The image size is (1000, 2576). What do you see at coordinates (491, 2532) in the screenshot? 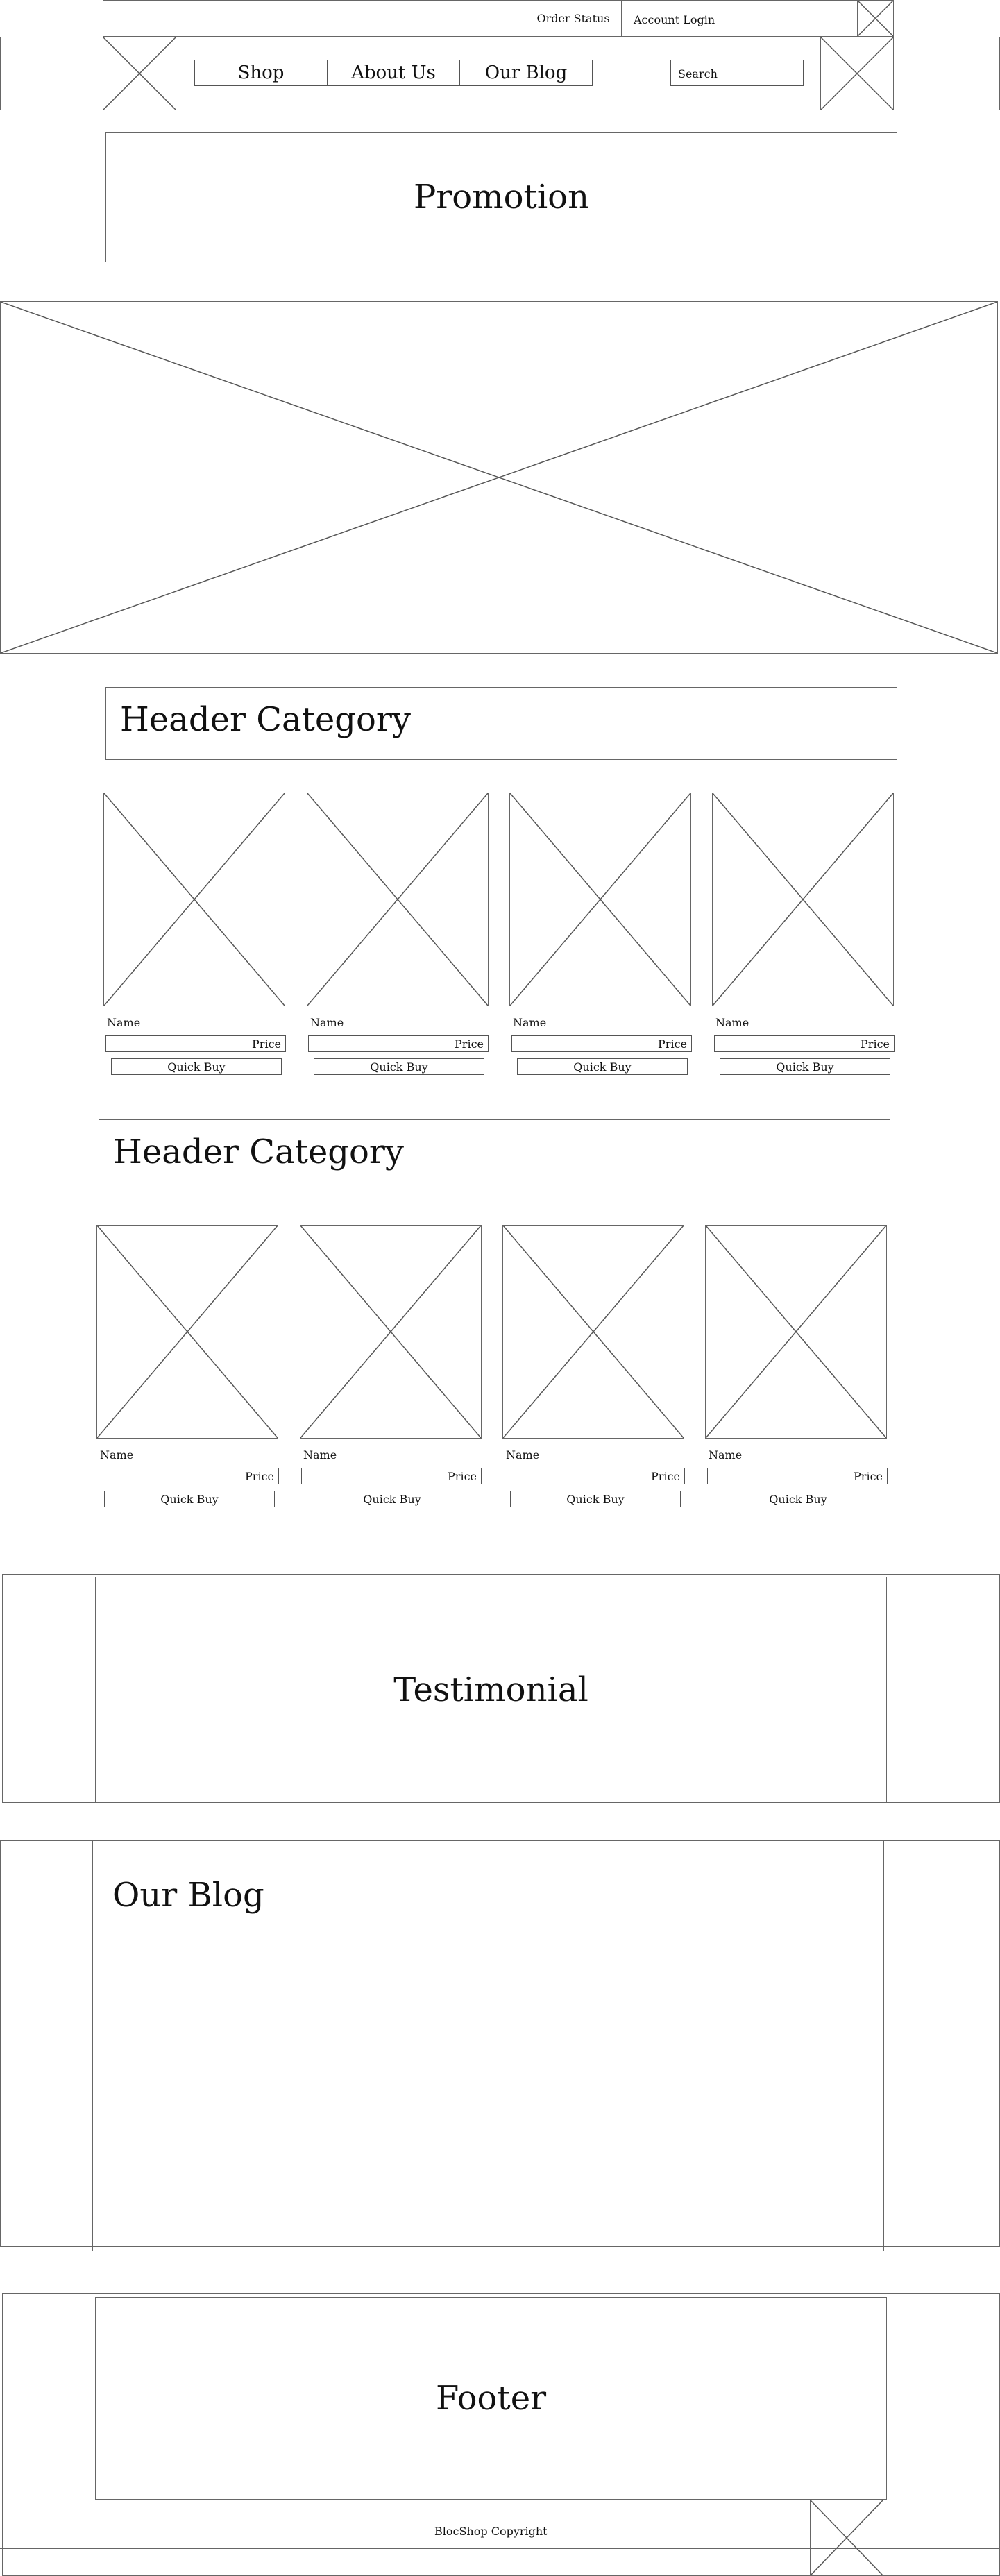
I see `copyright-text: BlocShop Copyright` at bounding box center [491, 2532].